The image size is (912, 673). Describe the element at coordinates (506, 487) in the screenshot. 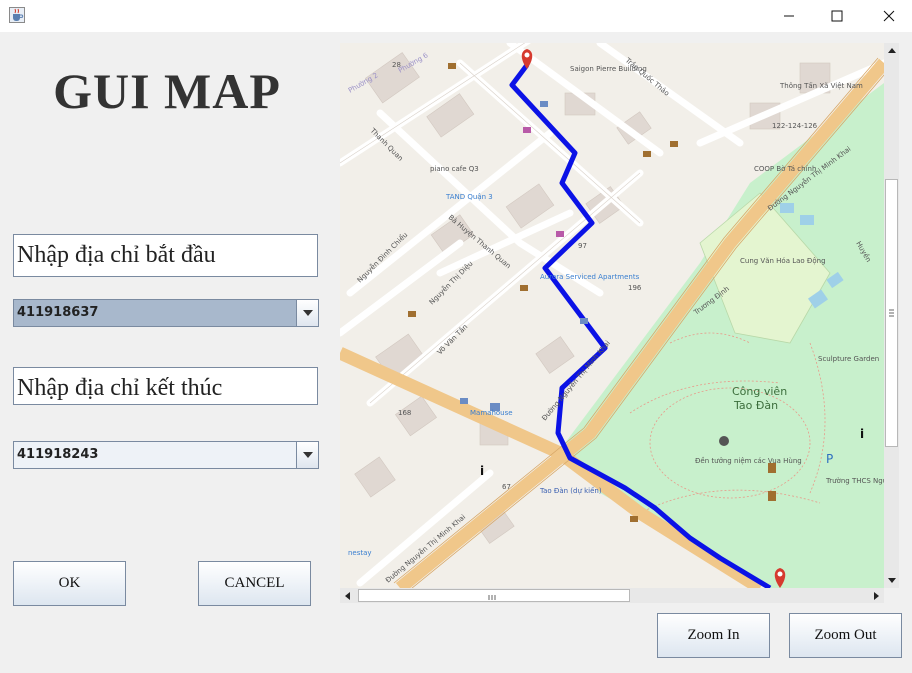

I see `map-label: 67` at that location.